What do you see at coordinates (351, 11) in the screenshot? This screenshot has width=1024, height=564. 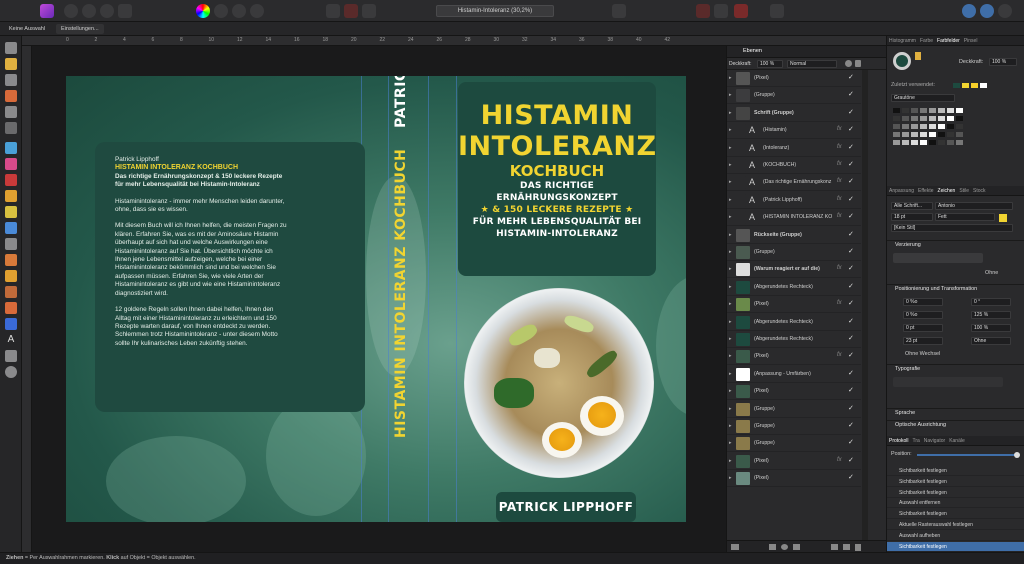 I see `selection-mode-icon` at bounding box center [351, 11].